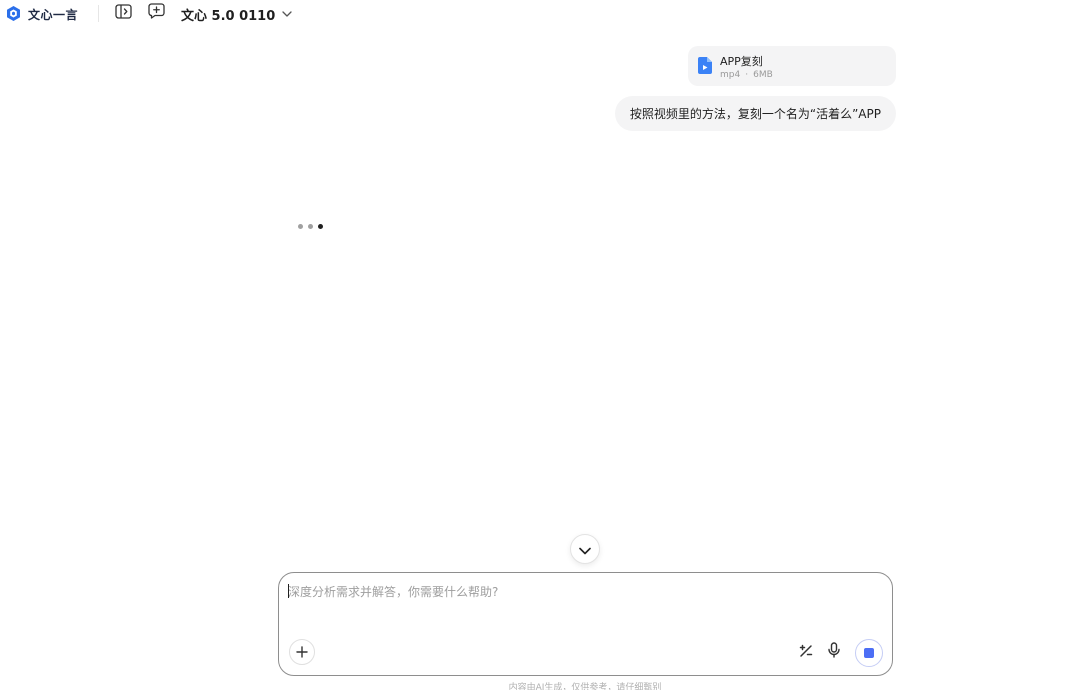 The image size is (1070, 690). I want to click on stop-generating-button, so click(869, 653).